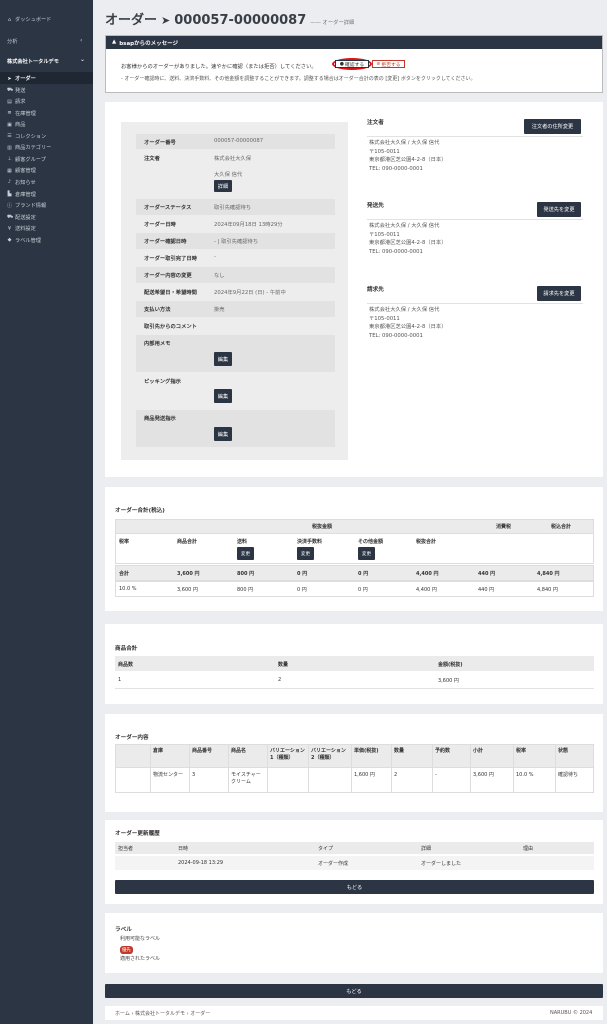  I want to click on box-icon: ▣, so click(9, 124).